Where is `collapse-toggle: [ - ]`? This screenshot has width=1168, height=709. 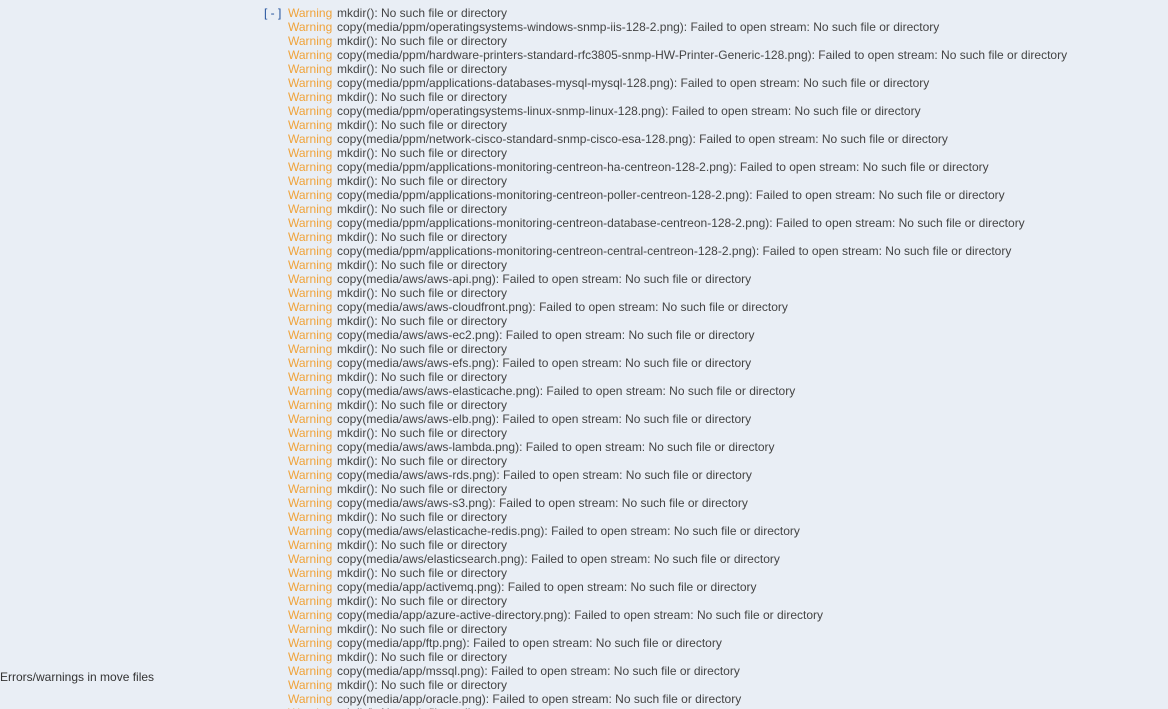 collapse-toggle: [ - ] is located at coordinates (272, 13).